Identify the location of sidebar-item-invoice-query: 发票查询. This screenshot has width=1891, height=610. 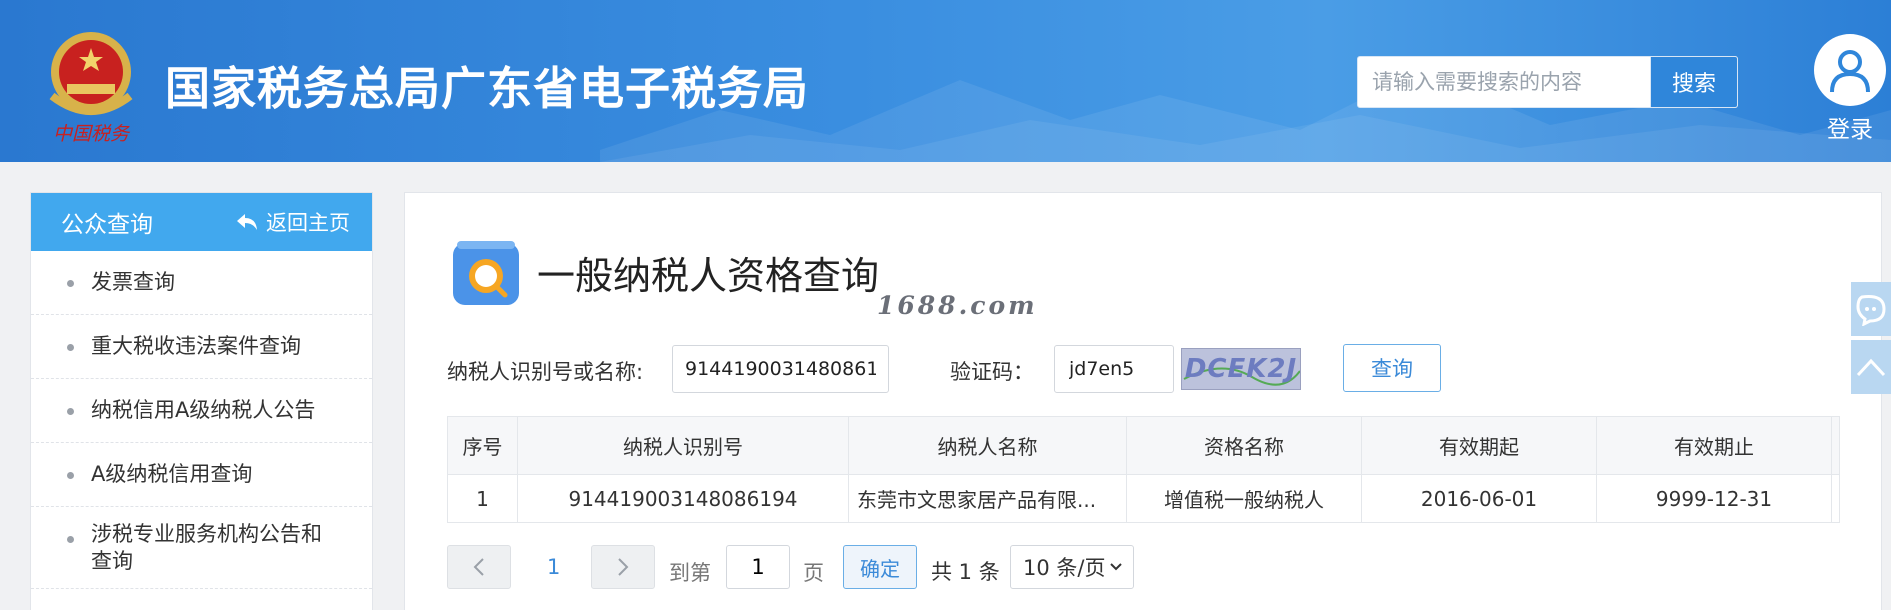
(201, 283).